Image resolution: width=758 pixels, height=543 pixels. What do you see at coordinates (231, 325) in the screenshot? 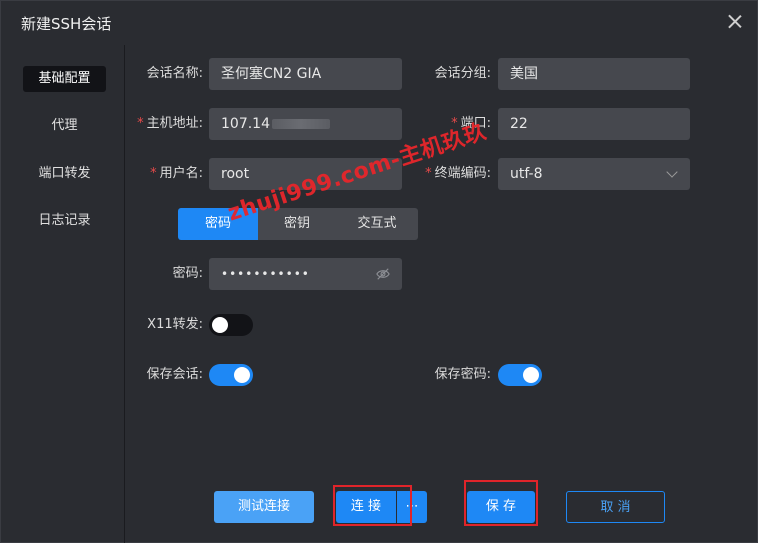
I see `x11-forwarding-toggle` at bounding box center [231, 325].